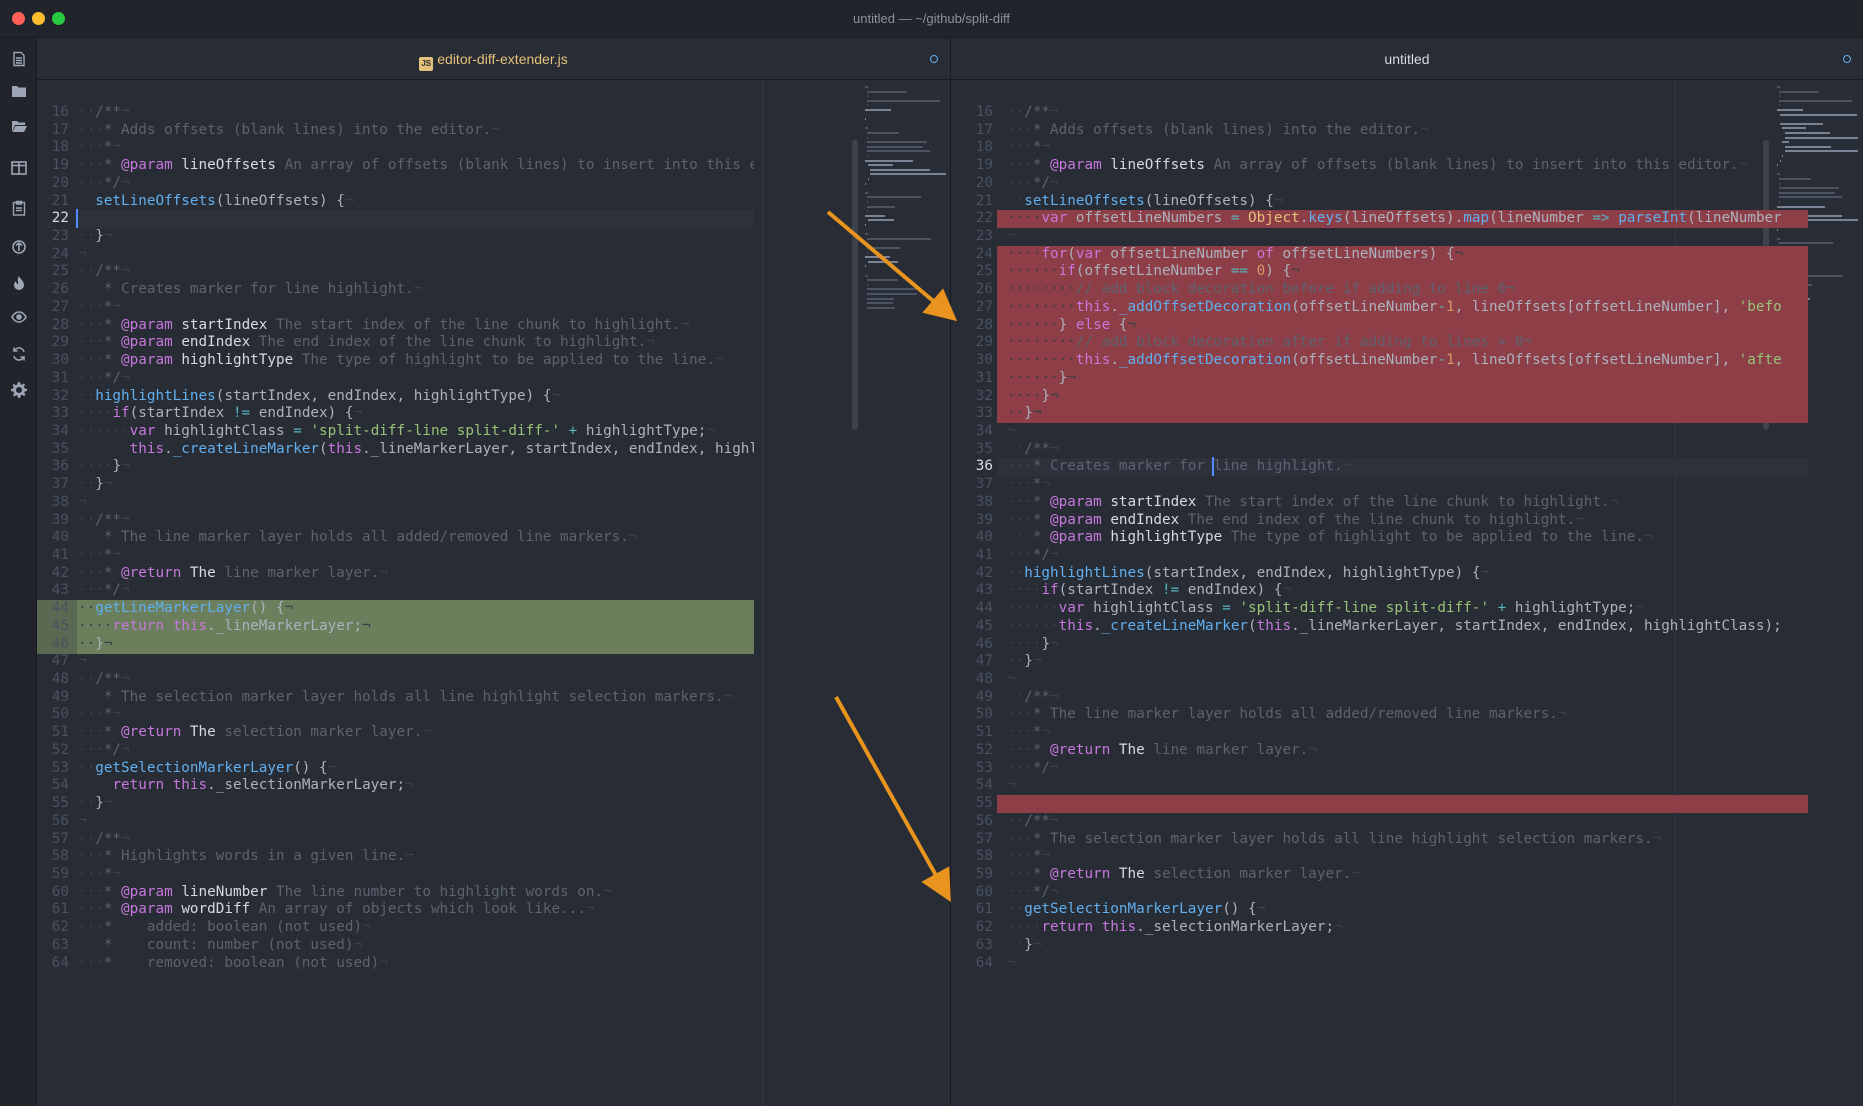 The width and height of the screenshot is (1863, 1106). Describe the element at coordinates (18, 90) in the screenshot. I see `folder-icon` at that location.